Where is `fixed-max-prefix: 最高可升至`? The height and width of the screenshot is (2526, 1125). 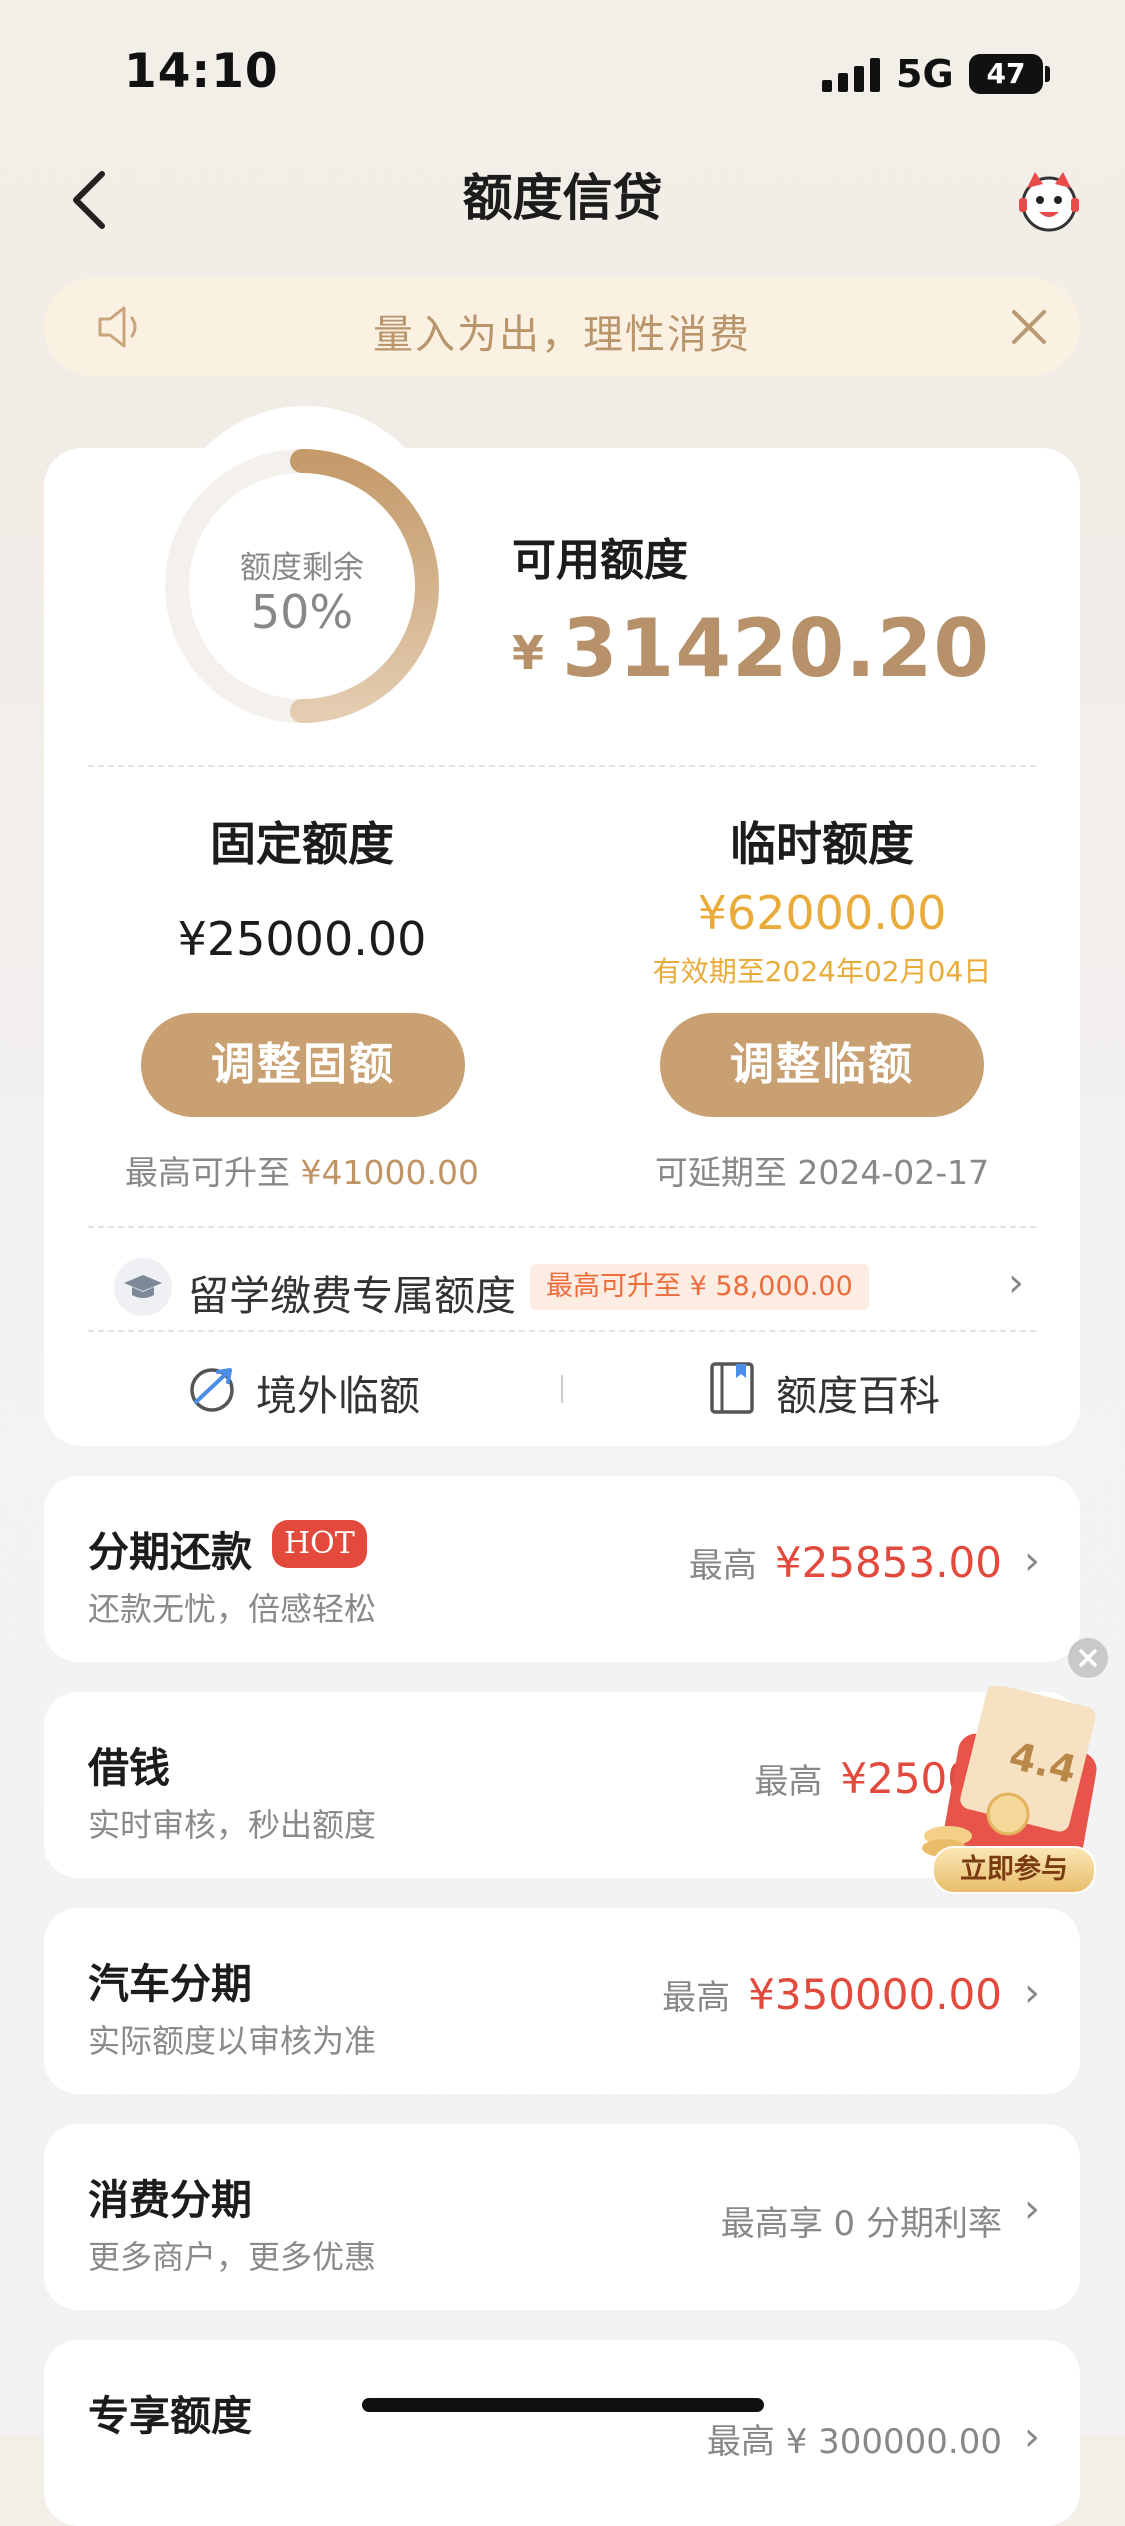
fixed-max-prefix: 最高可升至 is located at coordinates (208, 1172).